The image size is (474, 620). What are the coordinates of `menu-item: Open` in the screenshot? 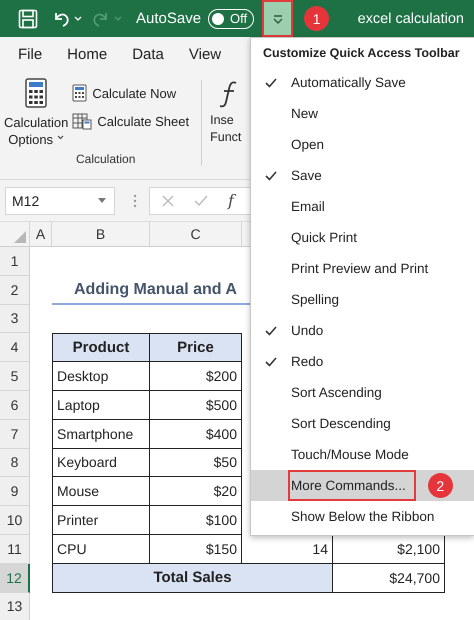 It's located at (362, 144).